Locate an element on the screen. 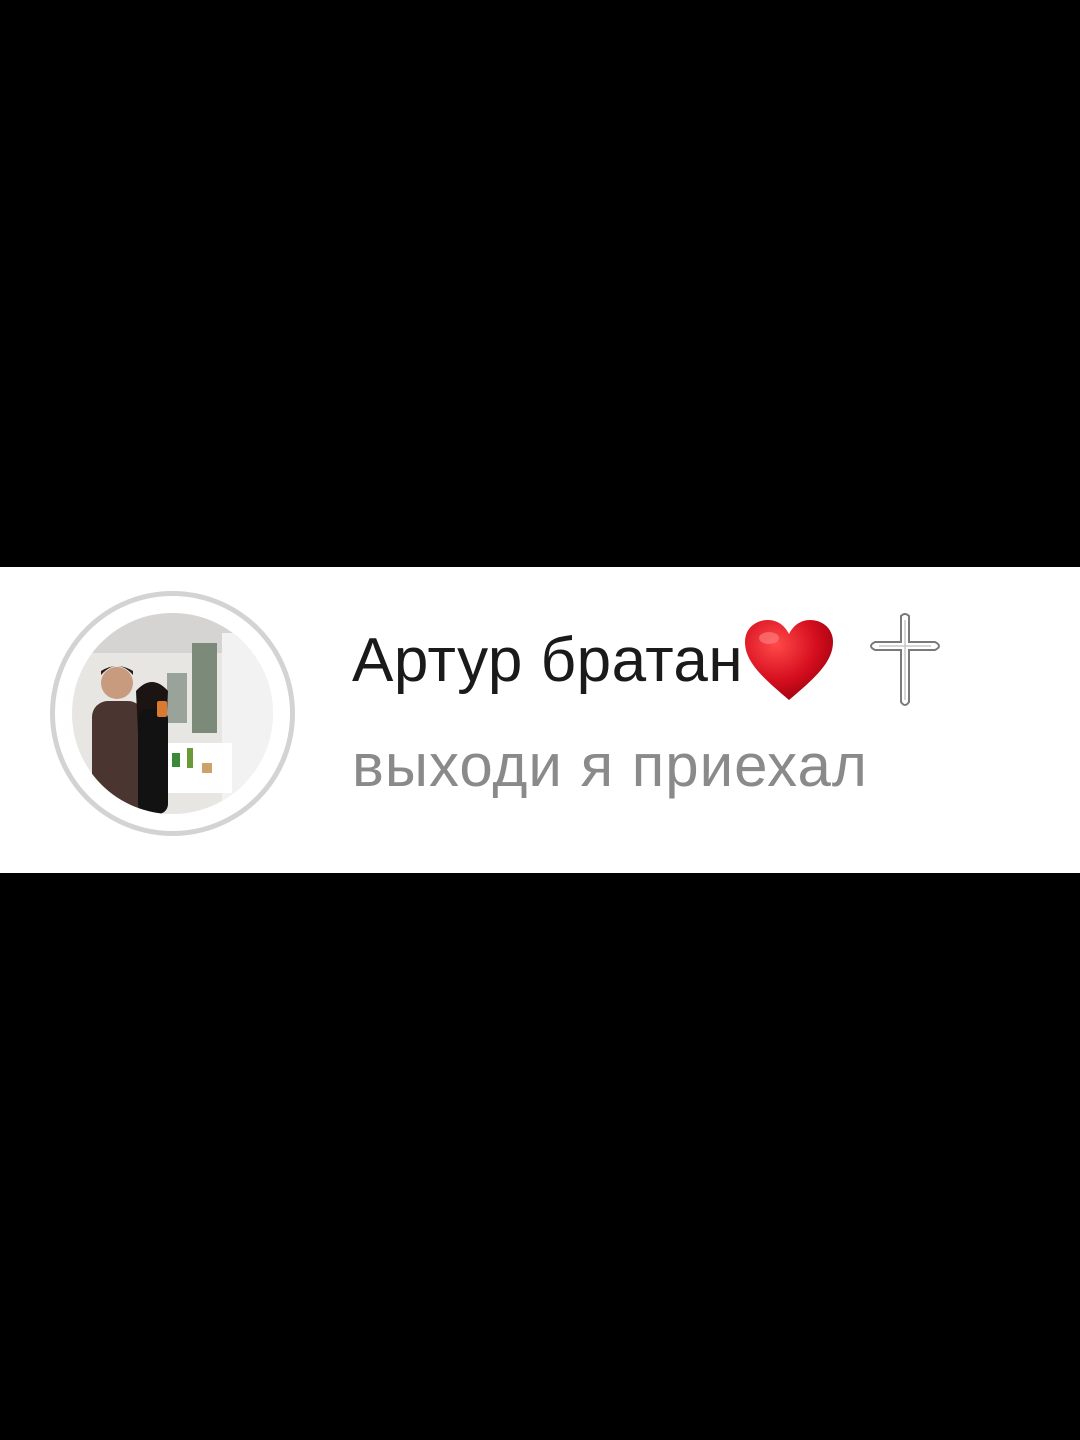 The width and height of the screenshot is (1080, 1440). contact-row: Артур братан is located at coordinates (702, 660).